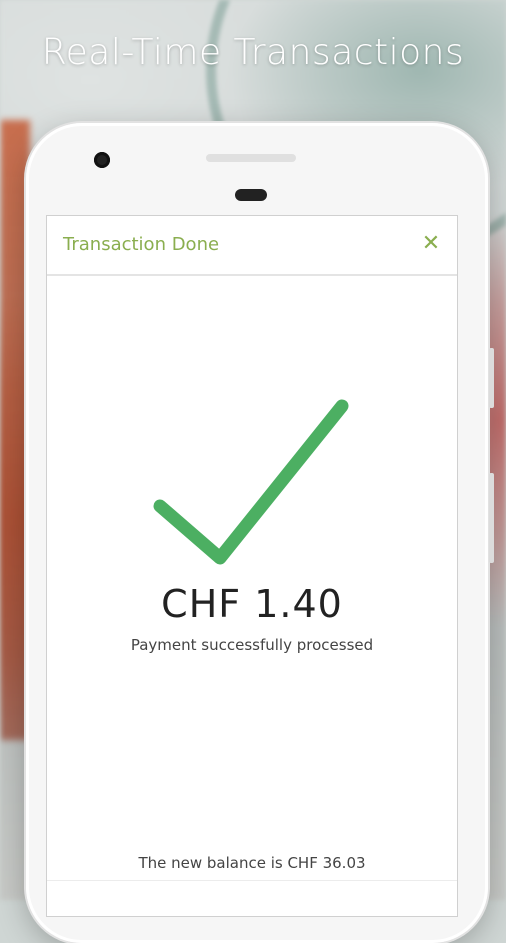 The height and width of the screenshot is (943, 506). What do you see at coordinates (252, 604) in the screenshot?
I see `transaction-amount: CHF 1.40` at bounding box center [252, 604].